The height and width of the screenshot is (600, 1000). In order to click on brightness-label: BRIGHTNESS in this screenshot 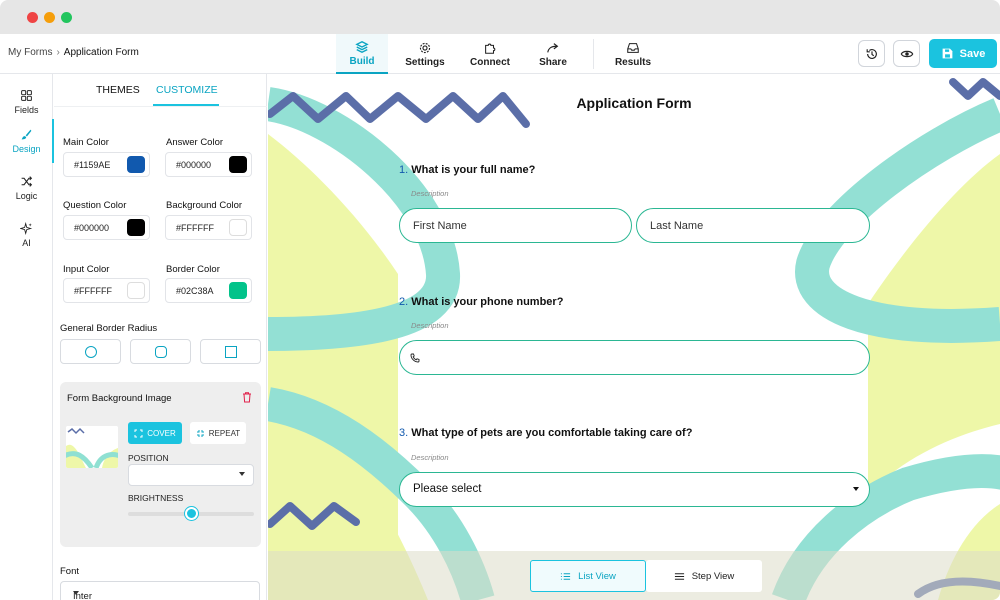, I will do `click(156, 498)`.